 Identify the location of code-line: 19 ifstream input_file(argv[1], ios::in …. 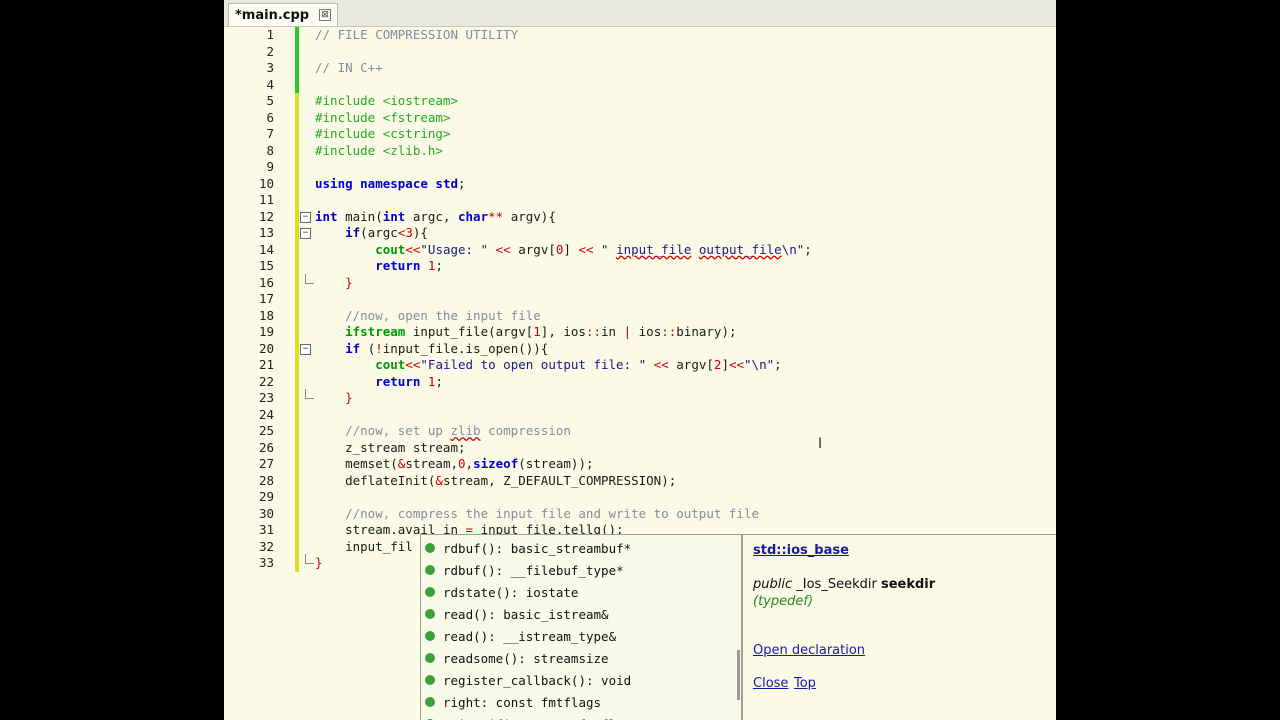
(640, 332).